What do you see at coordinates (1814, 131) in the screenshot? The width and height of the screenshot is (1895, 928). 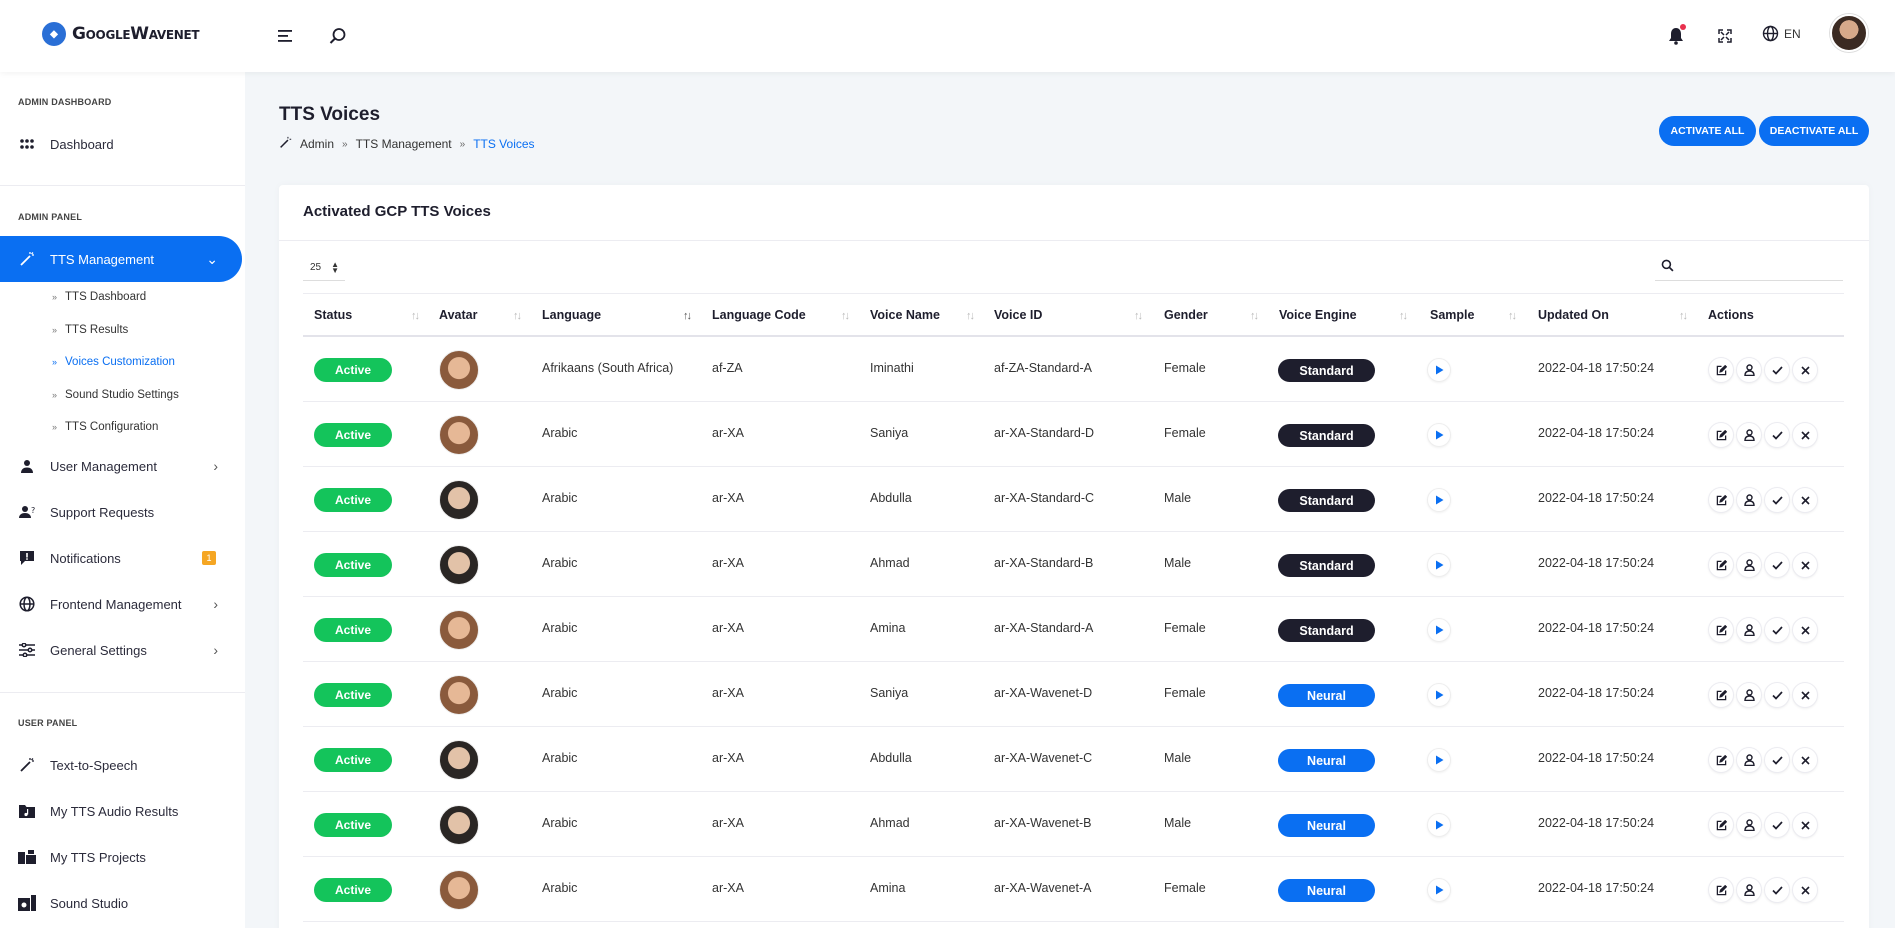 I see `deactivate-all-button: DEACTIVATE ALL` at bounding box center [1814, 131].